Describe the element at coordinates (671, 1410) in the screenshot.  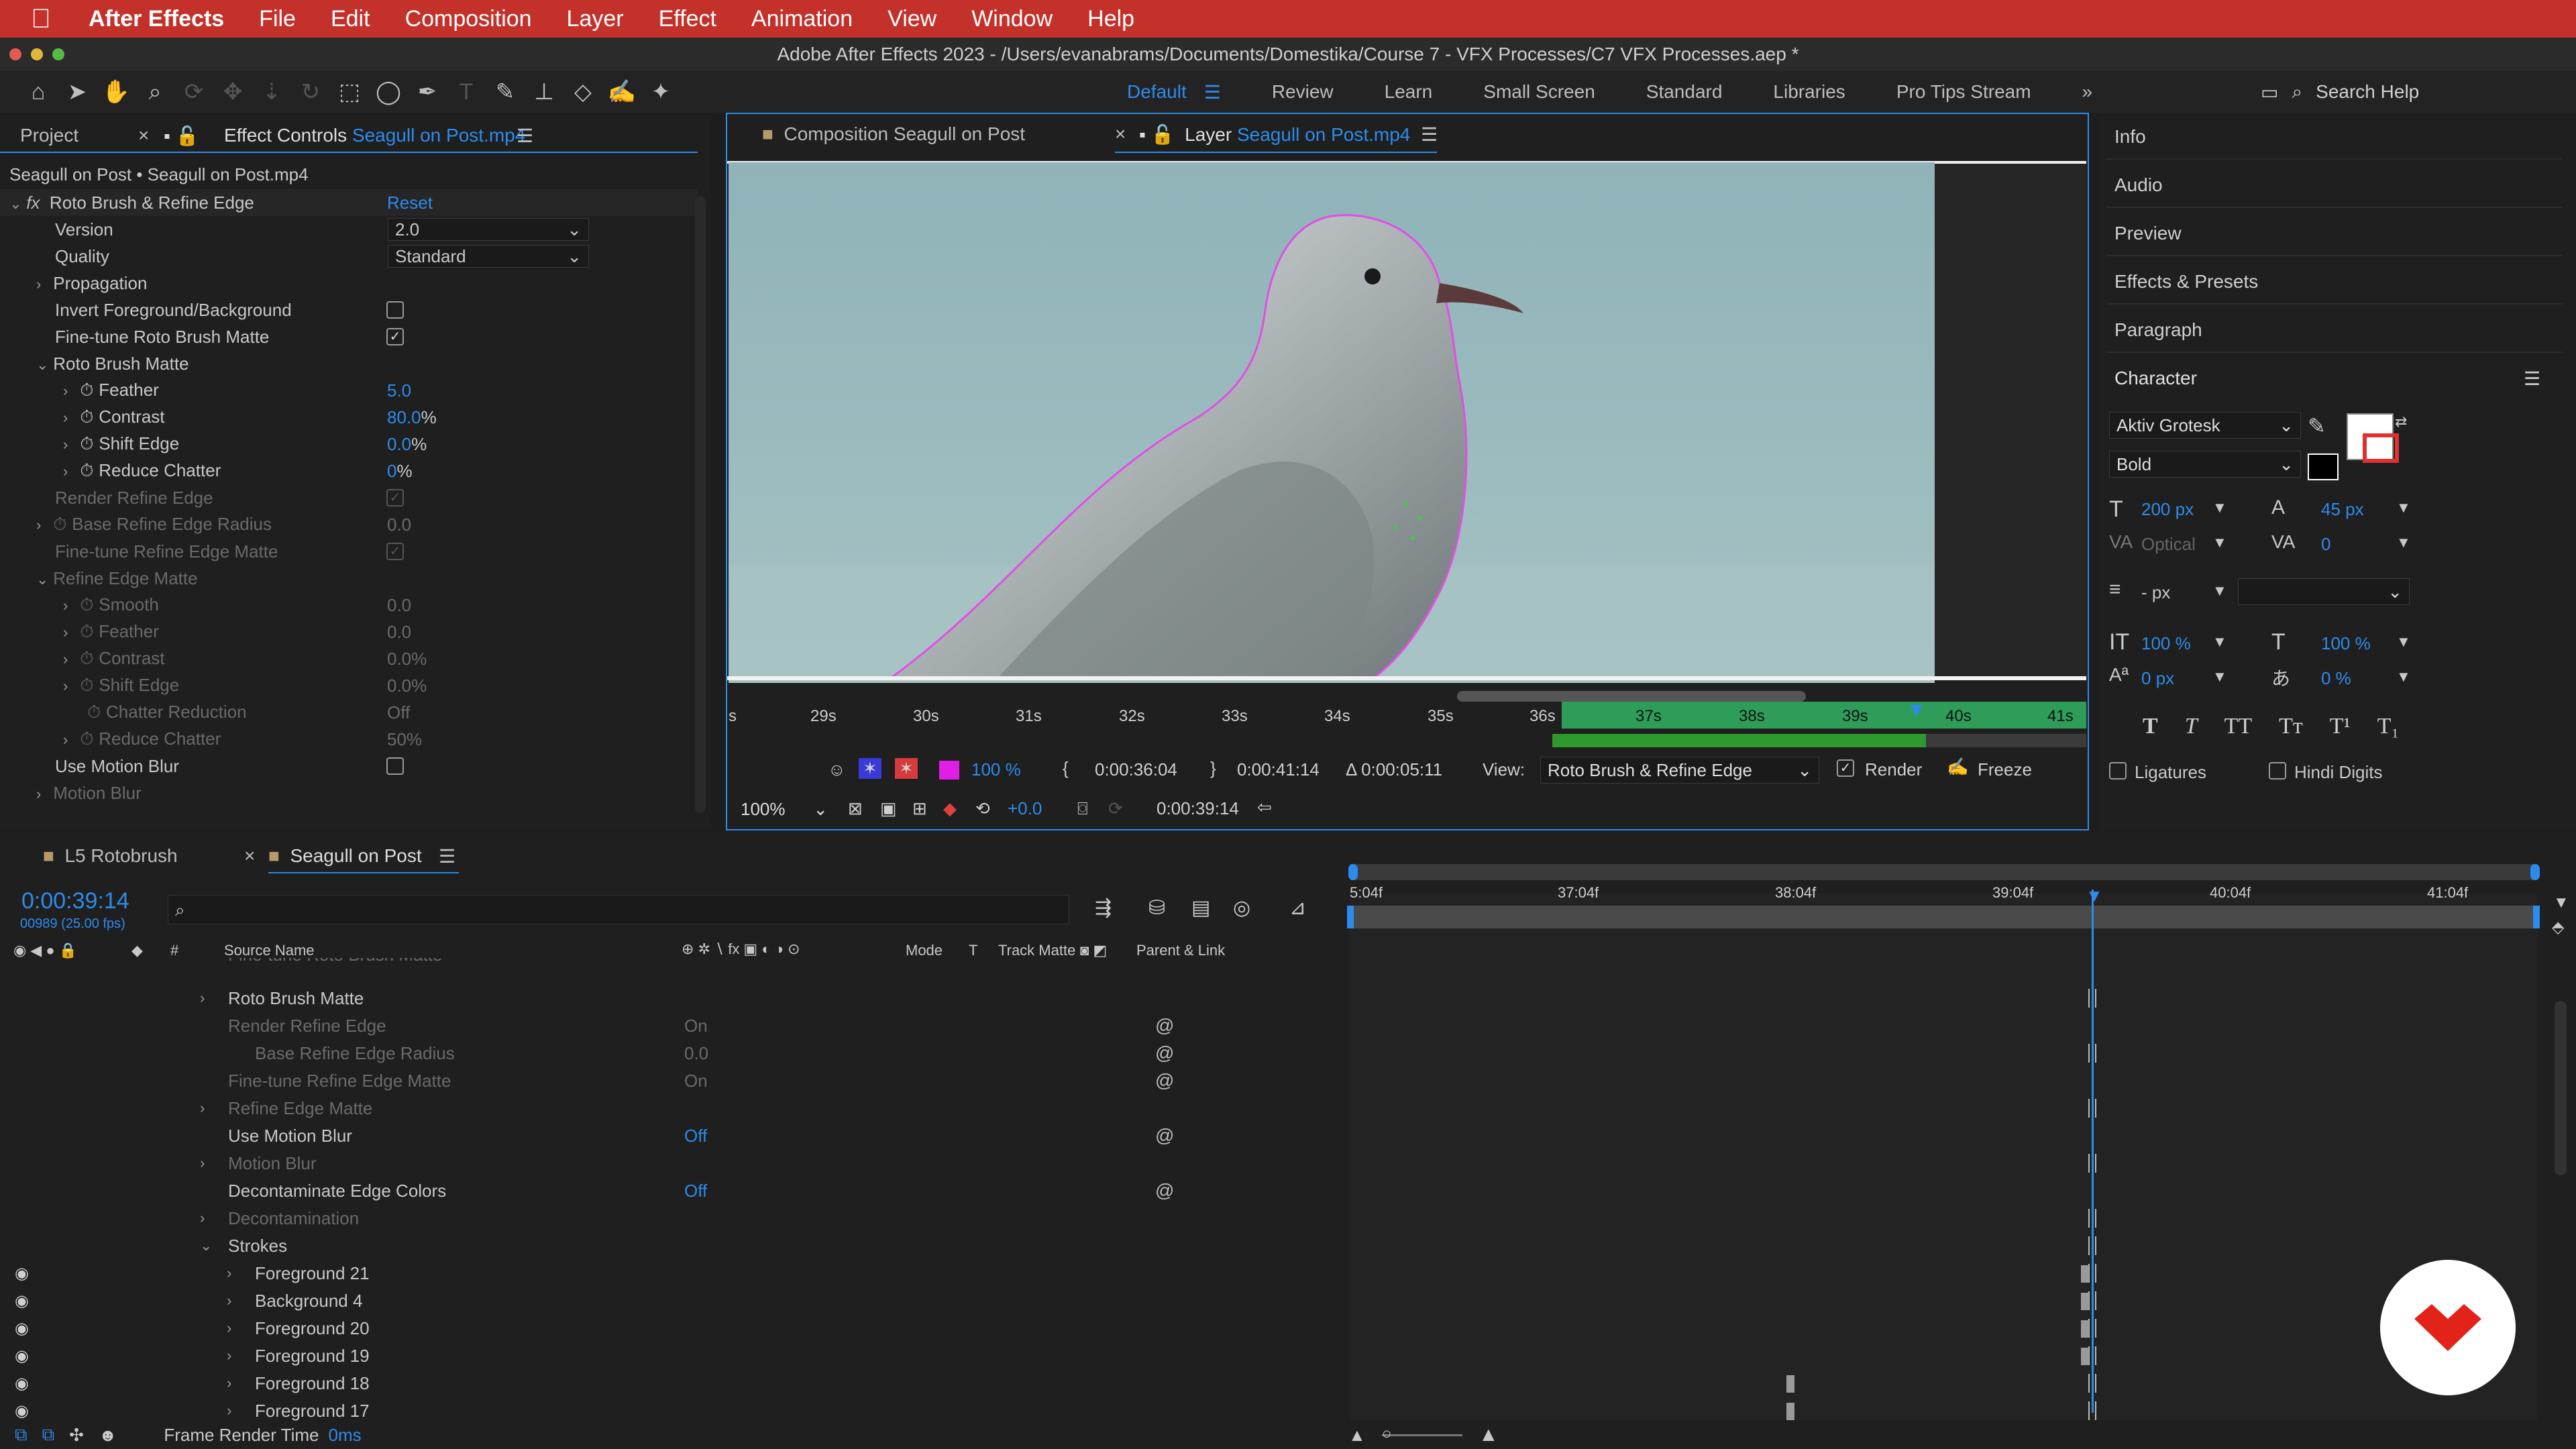
I see `table-row: › ◉ Foreground 17` at that location.